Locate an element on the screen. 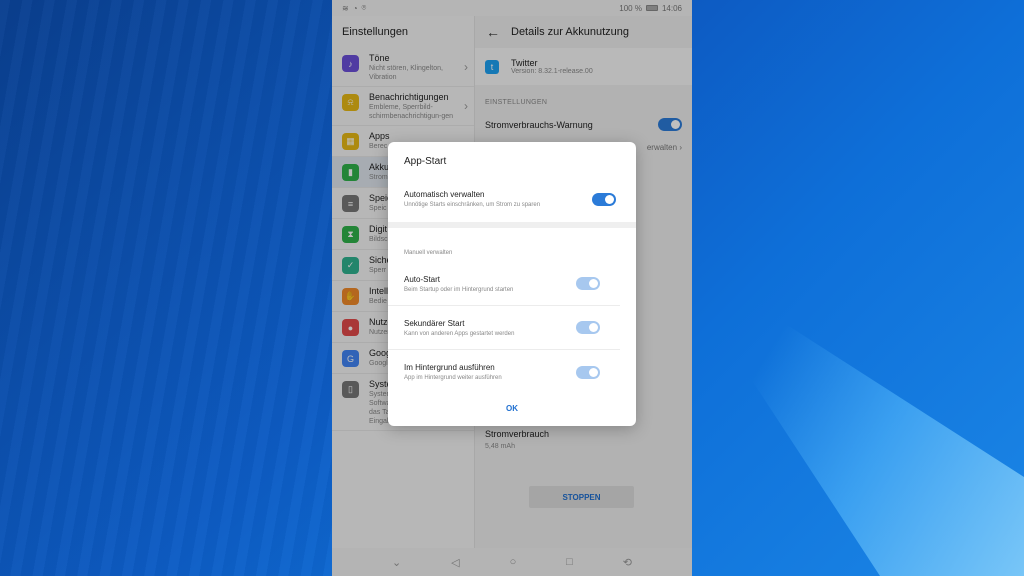 Image resolution: width=1024 pixels, height=576 pixels. auto-manage-label: Automatisch verwalten is located at coordinates (444, 194).